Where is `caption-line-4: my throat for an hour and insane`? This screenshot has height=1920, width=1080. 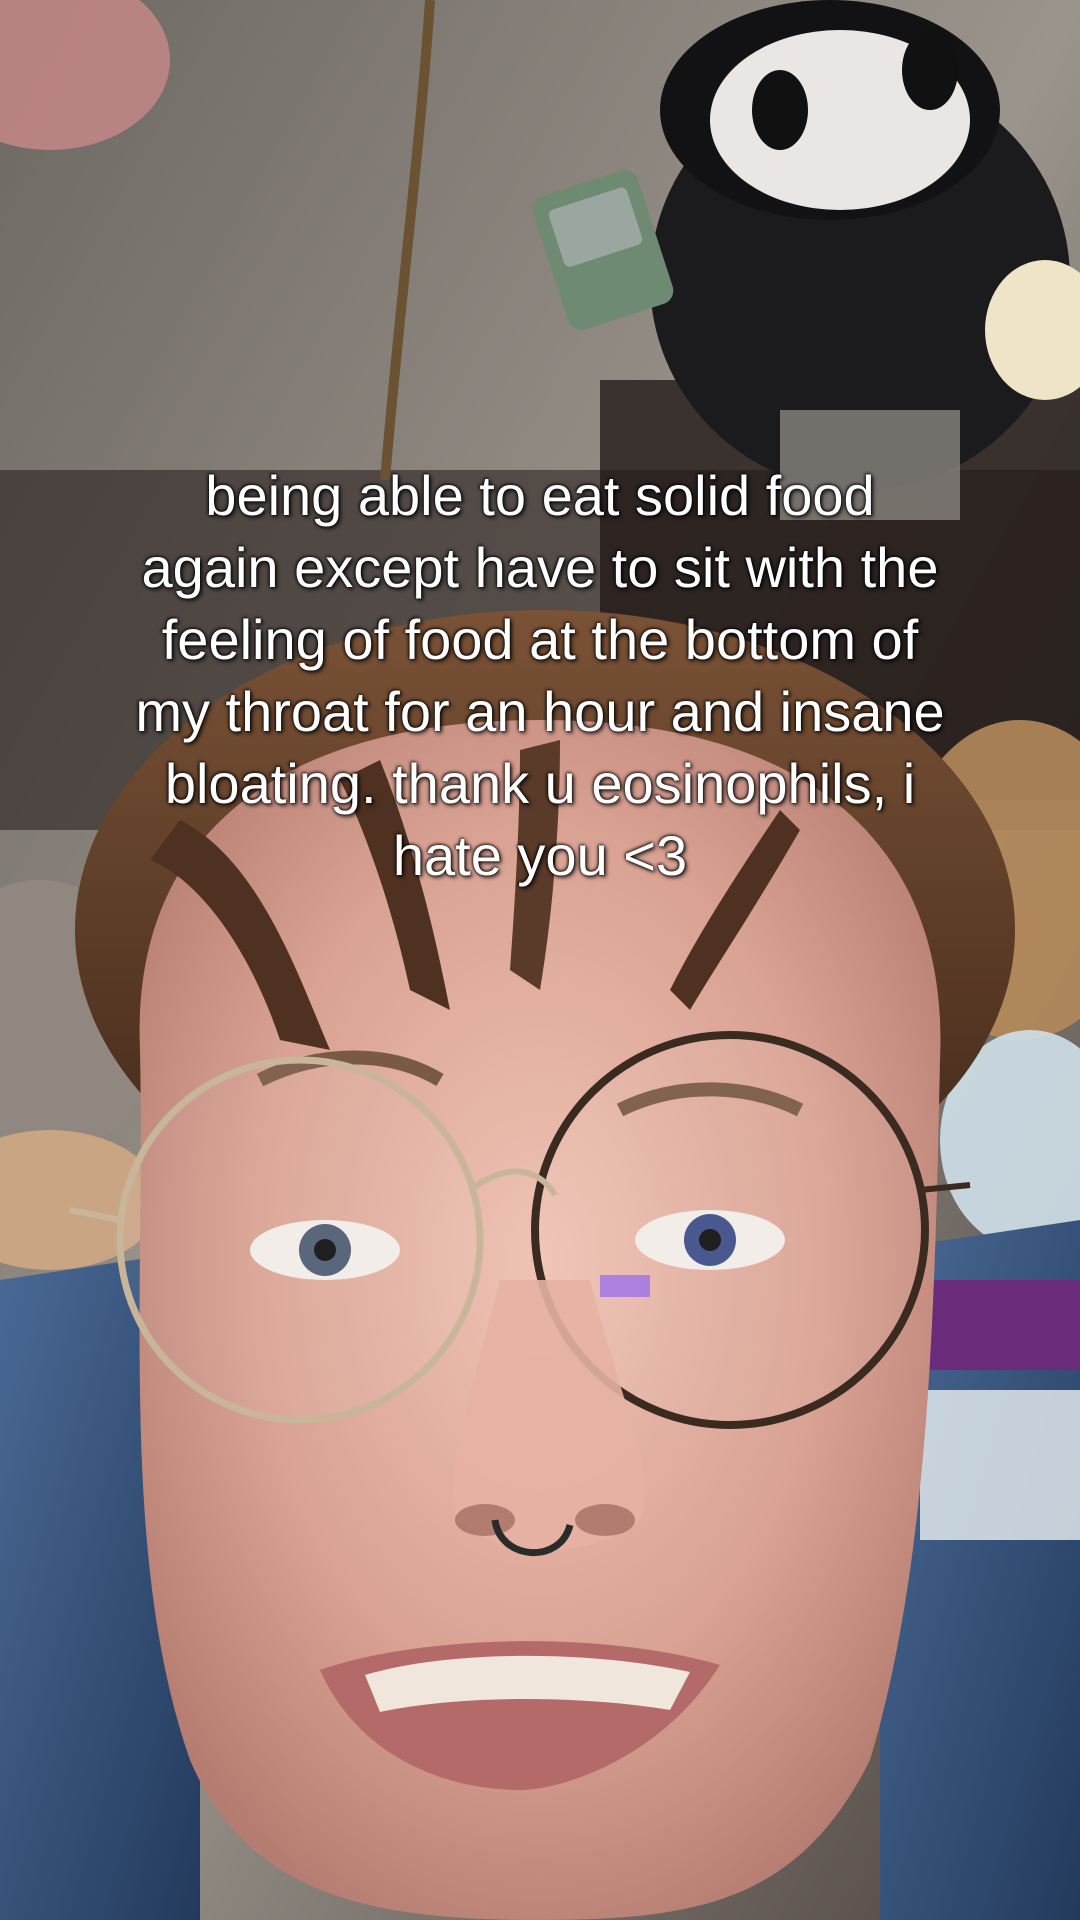
caption-line-4: my throat for an hour and insane is located at coordinates (540, 711).